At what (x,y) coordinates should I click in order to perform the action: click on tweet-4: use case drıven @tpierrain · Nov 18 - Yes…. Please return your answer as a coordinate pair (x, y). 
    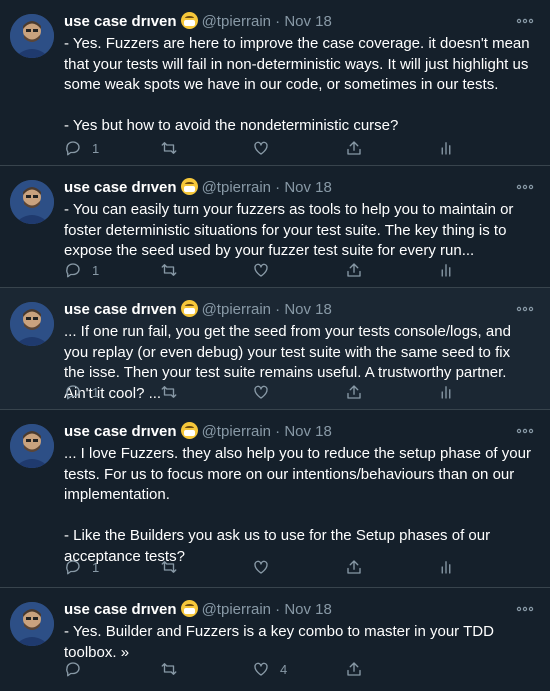
    Looking at the image, I should click on (275, 639).